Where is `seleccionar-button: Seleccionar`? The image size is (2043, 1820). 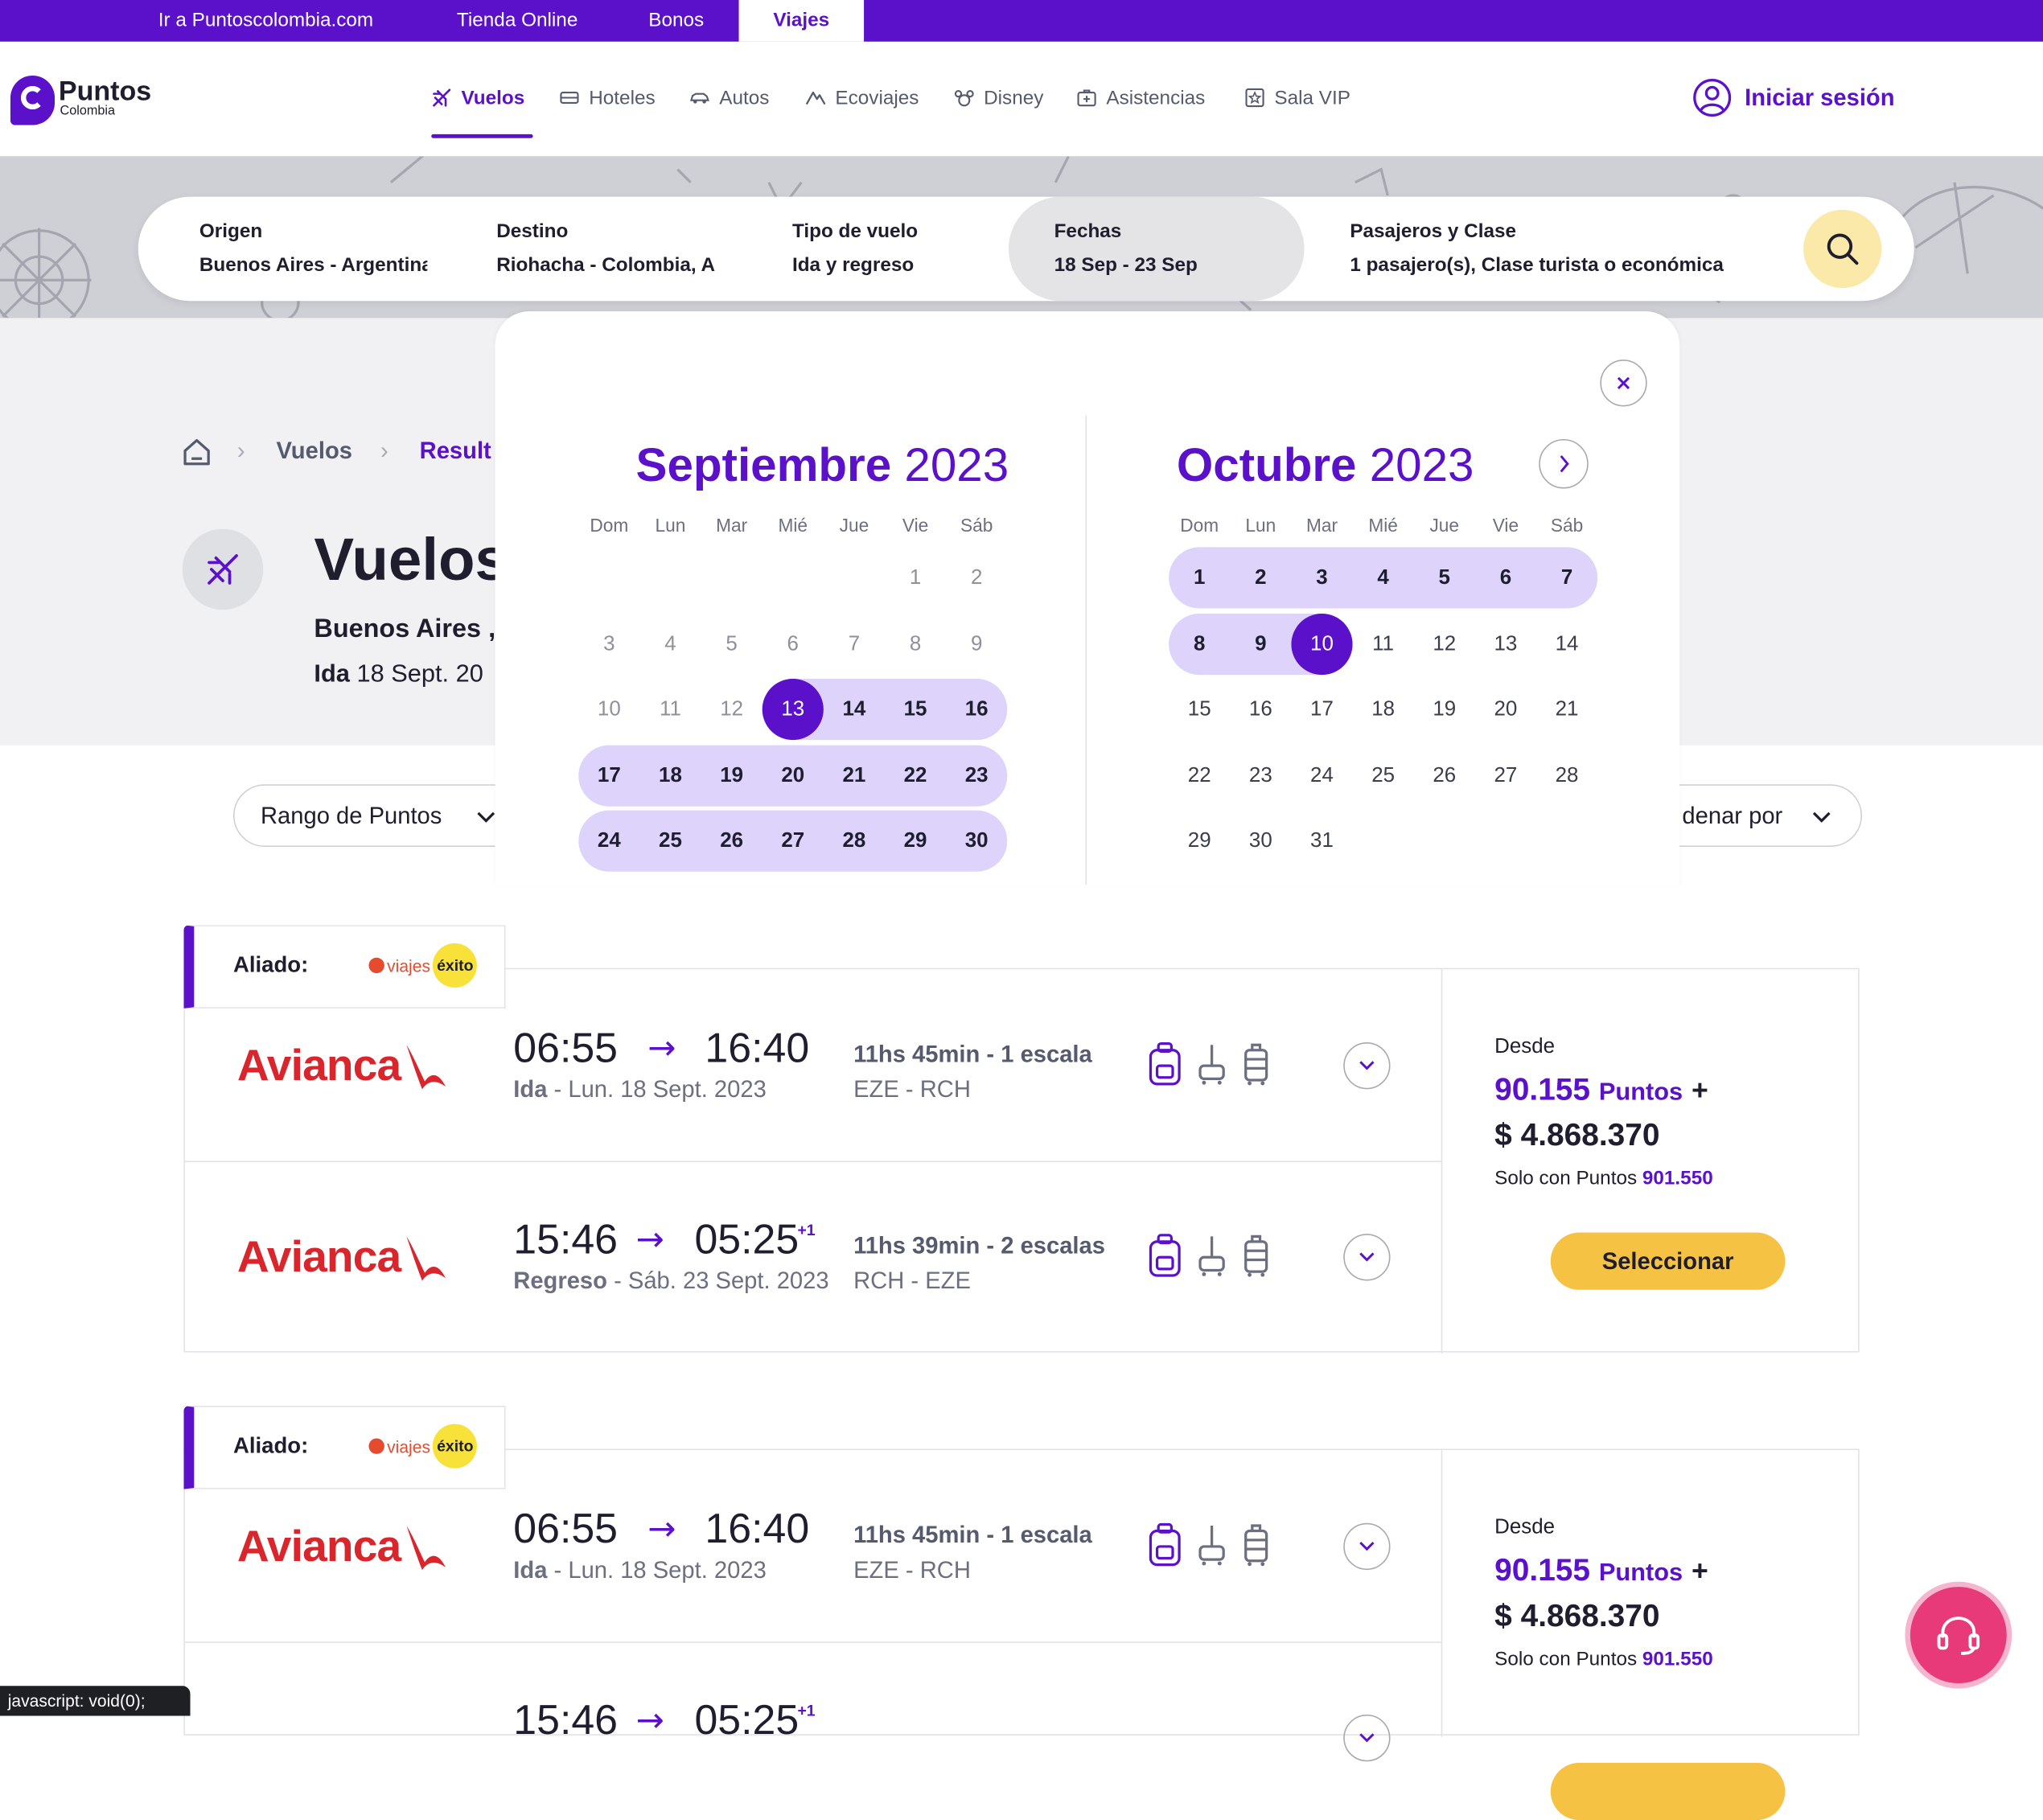
seleccionar-button: Seleccionar is located at coordinates (1668, 1261).